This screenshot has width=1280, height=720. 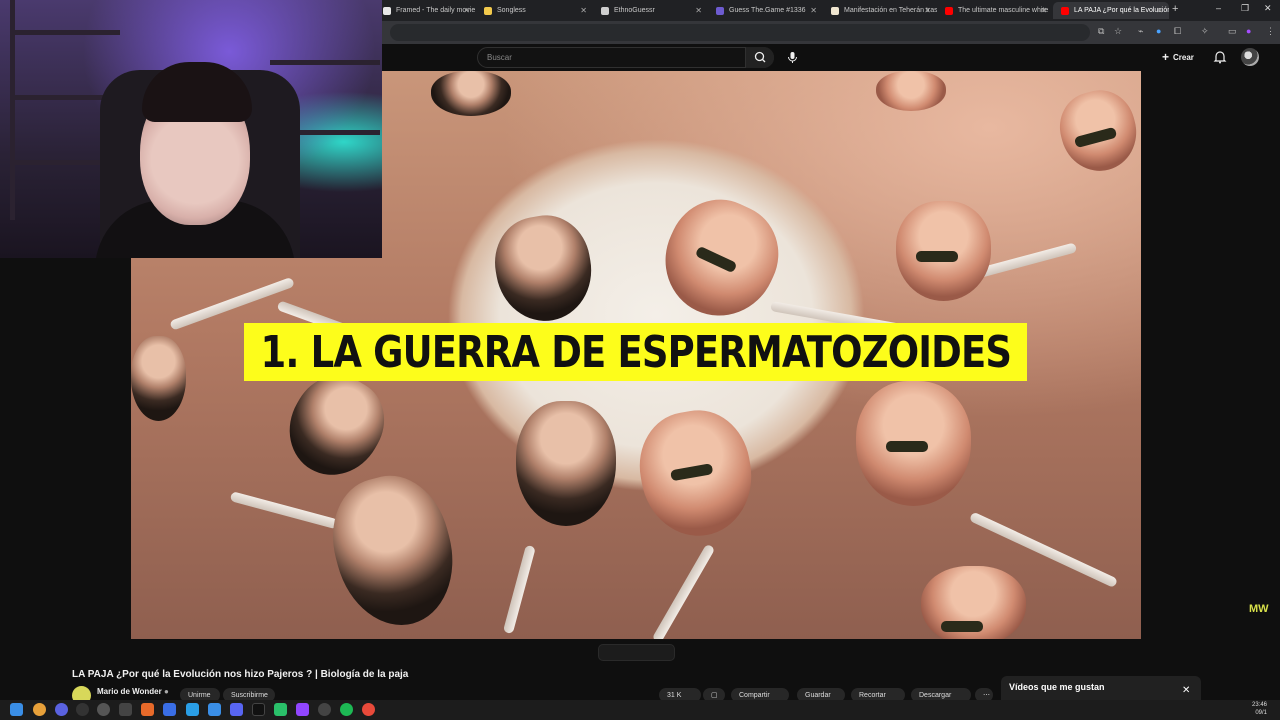 I want to click on create-button: + Crear, so click(x=1178, y=57).